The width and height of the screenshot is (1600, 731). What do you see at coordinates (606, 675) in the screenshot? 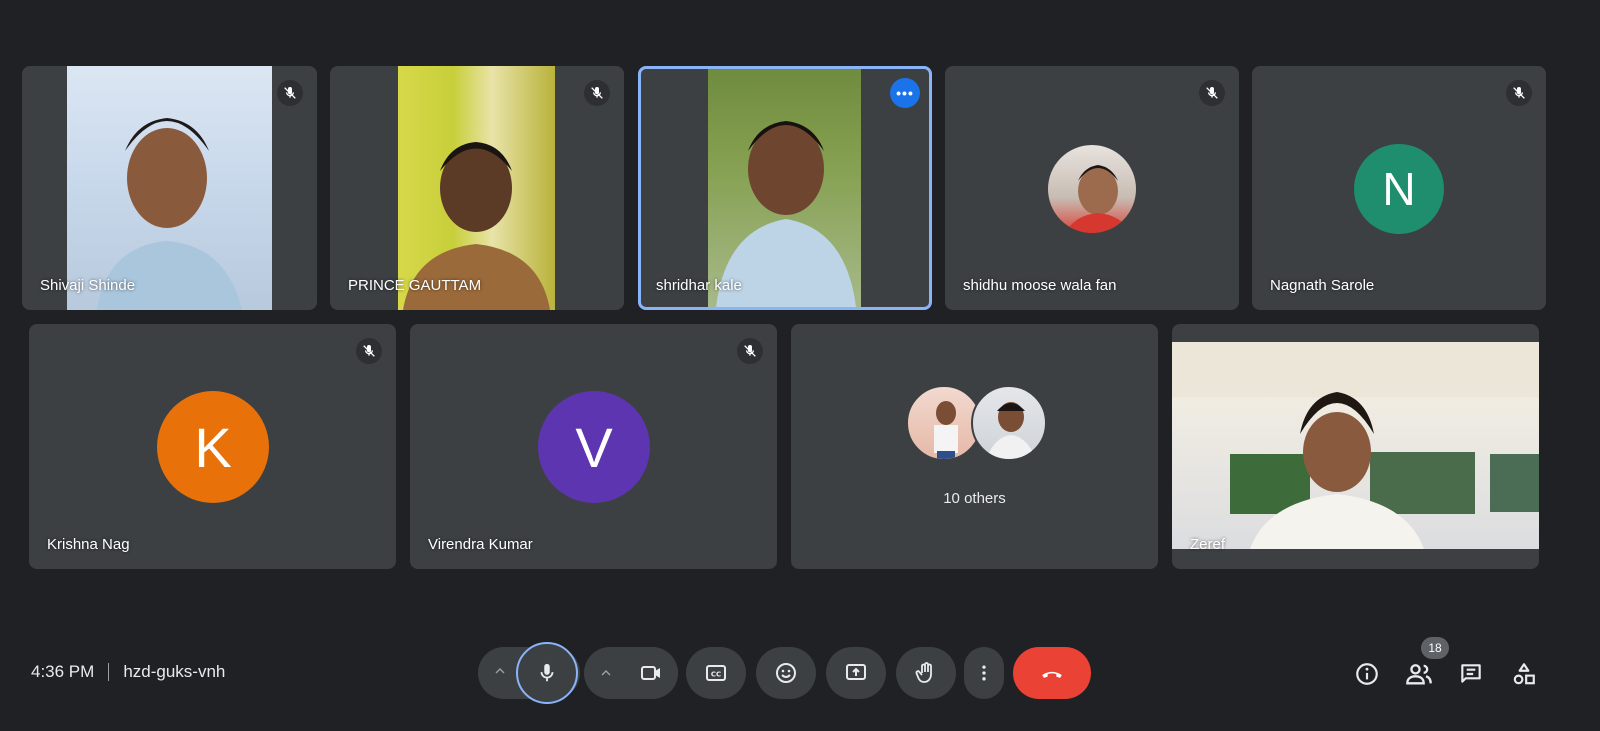
I see `camera-options-chevron-icon` at bounding box center [606, 675].